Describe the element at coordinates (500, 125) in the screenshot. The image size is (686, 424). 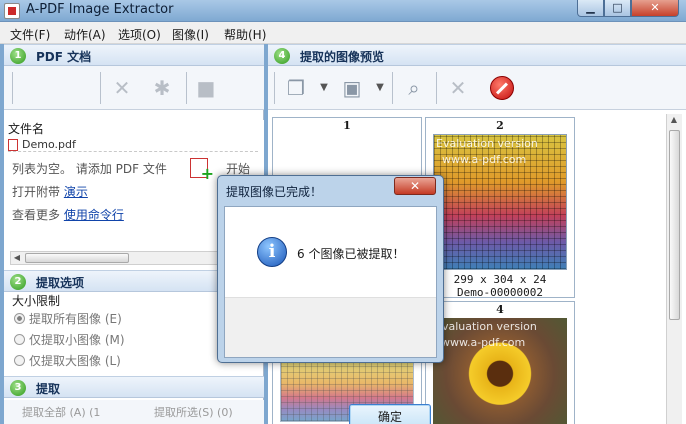
I see `thumbnail-number: 2` at that location.